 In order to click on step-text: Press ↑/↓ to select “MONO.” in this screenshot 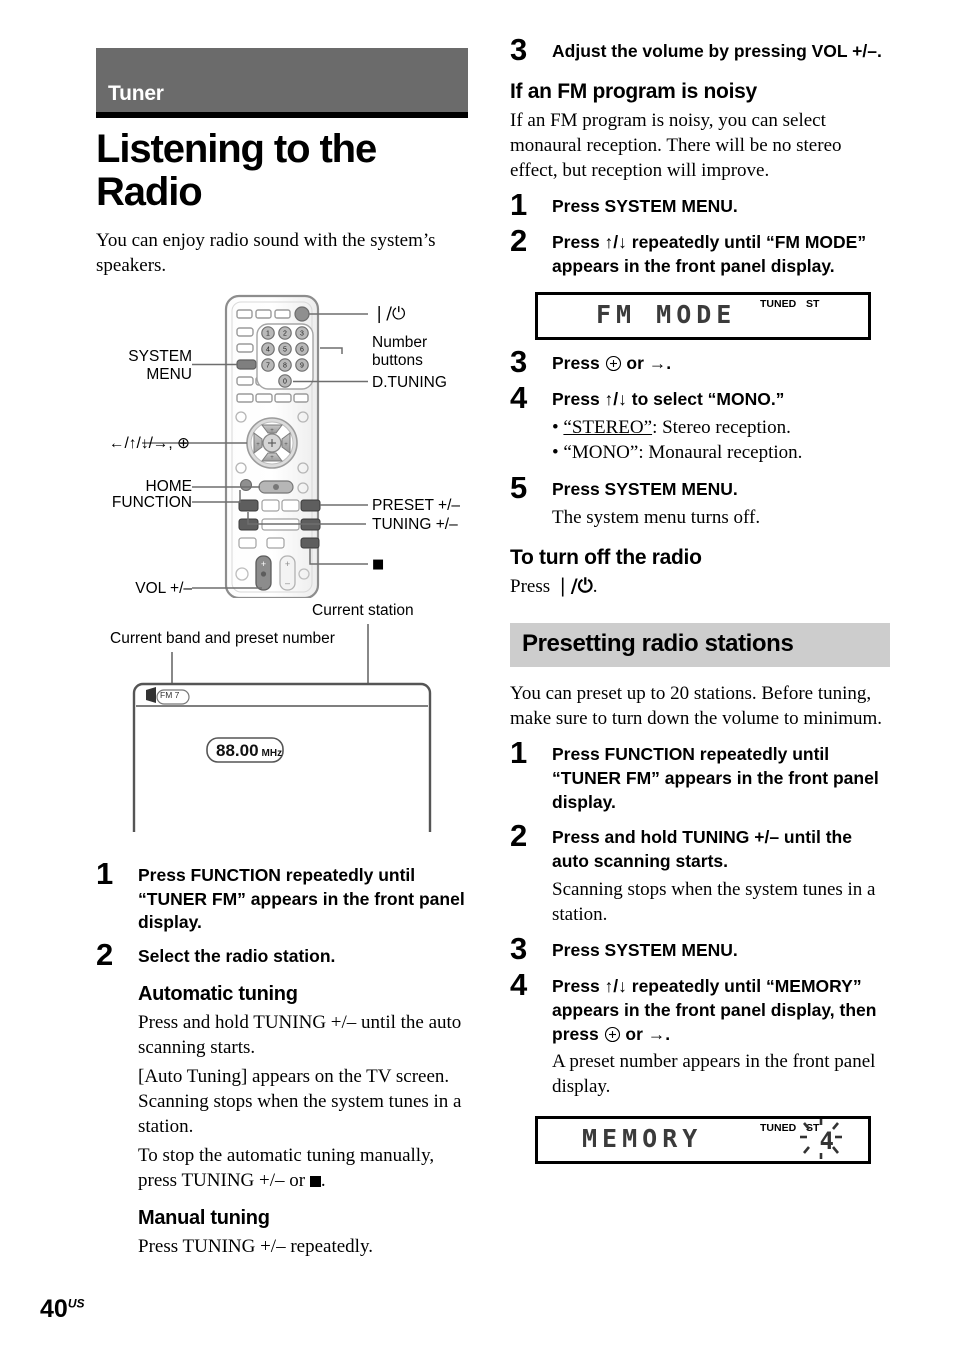, I will do `click(668, 399)`.